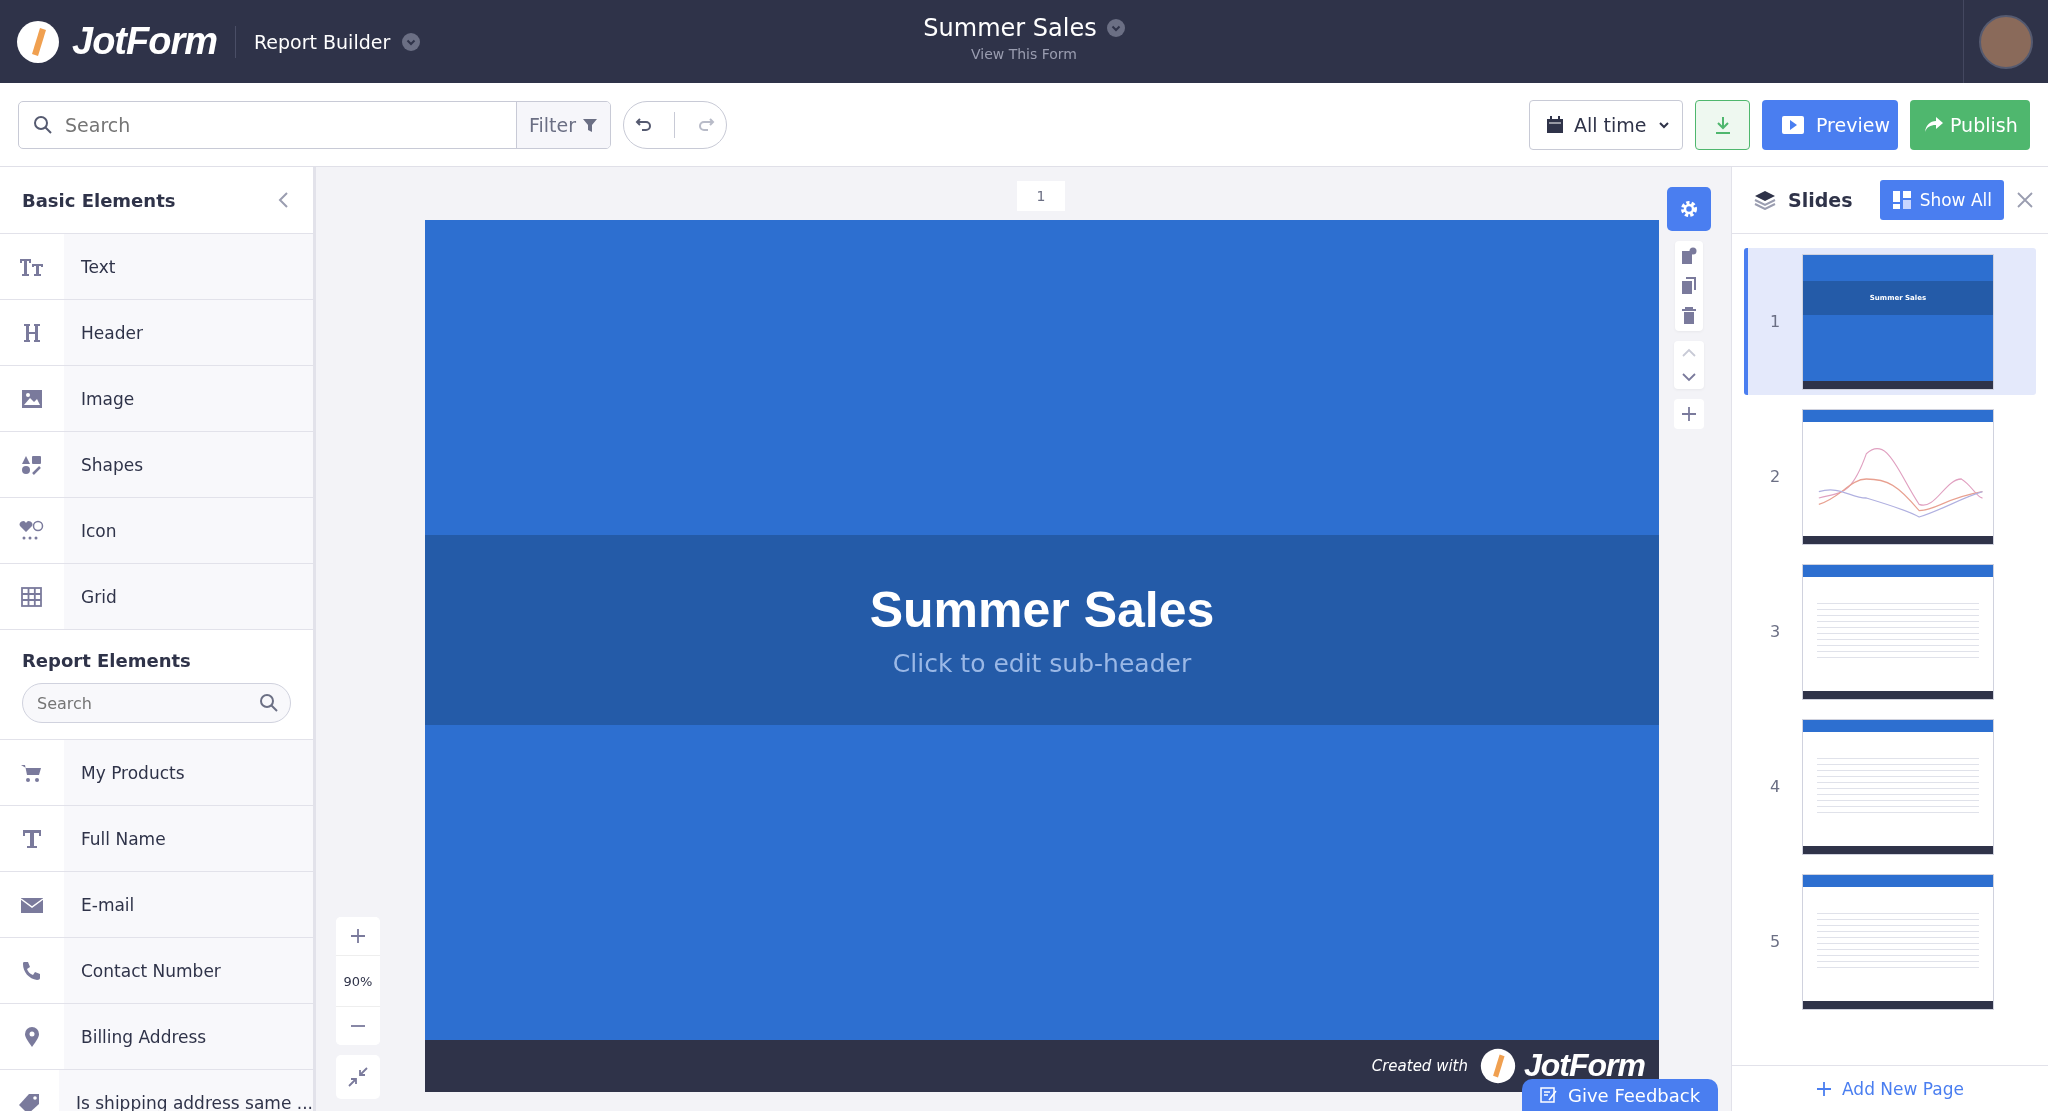  Describe the element at coordinates (32, 398) in the screenshot. I see `image-icon` at that location.